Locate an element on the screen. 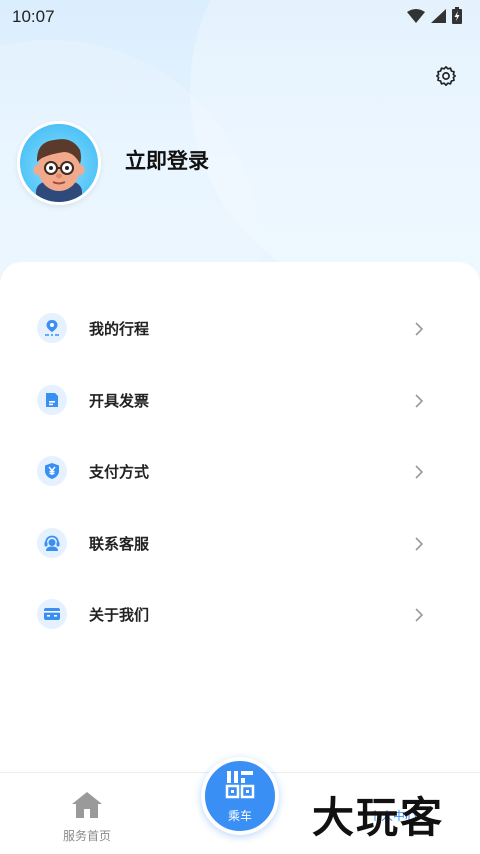 The height and width of the screenshot is (854, 480). headset-agent-icon is located at coordinates (52, 543).